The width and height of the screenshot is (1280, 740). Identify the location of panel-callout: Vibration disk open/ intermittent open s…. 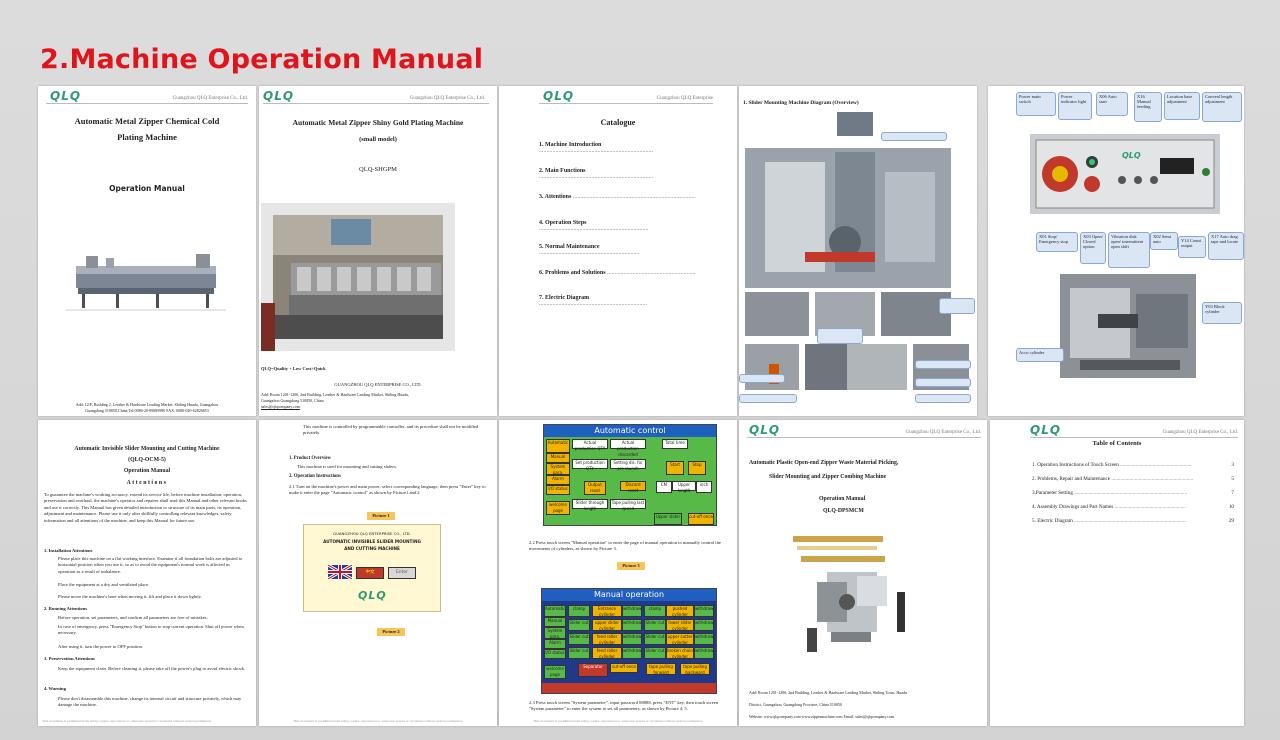
(1129, 250).